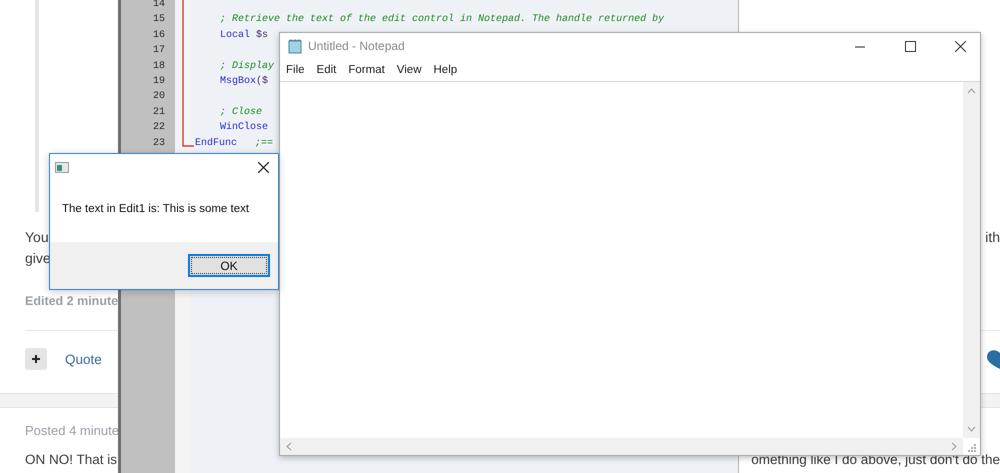 This screenshot has width=1000, height=473. Describe the element at coordinates (910, 46) in the screenshot. I see `maximize-icon` at that location.